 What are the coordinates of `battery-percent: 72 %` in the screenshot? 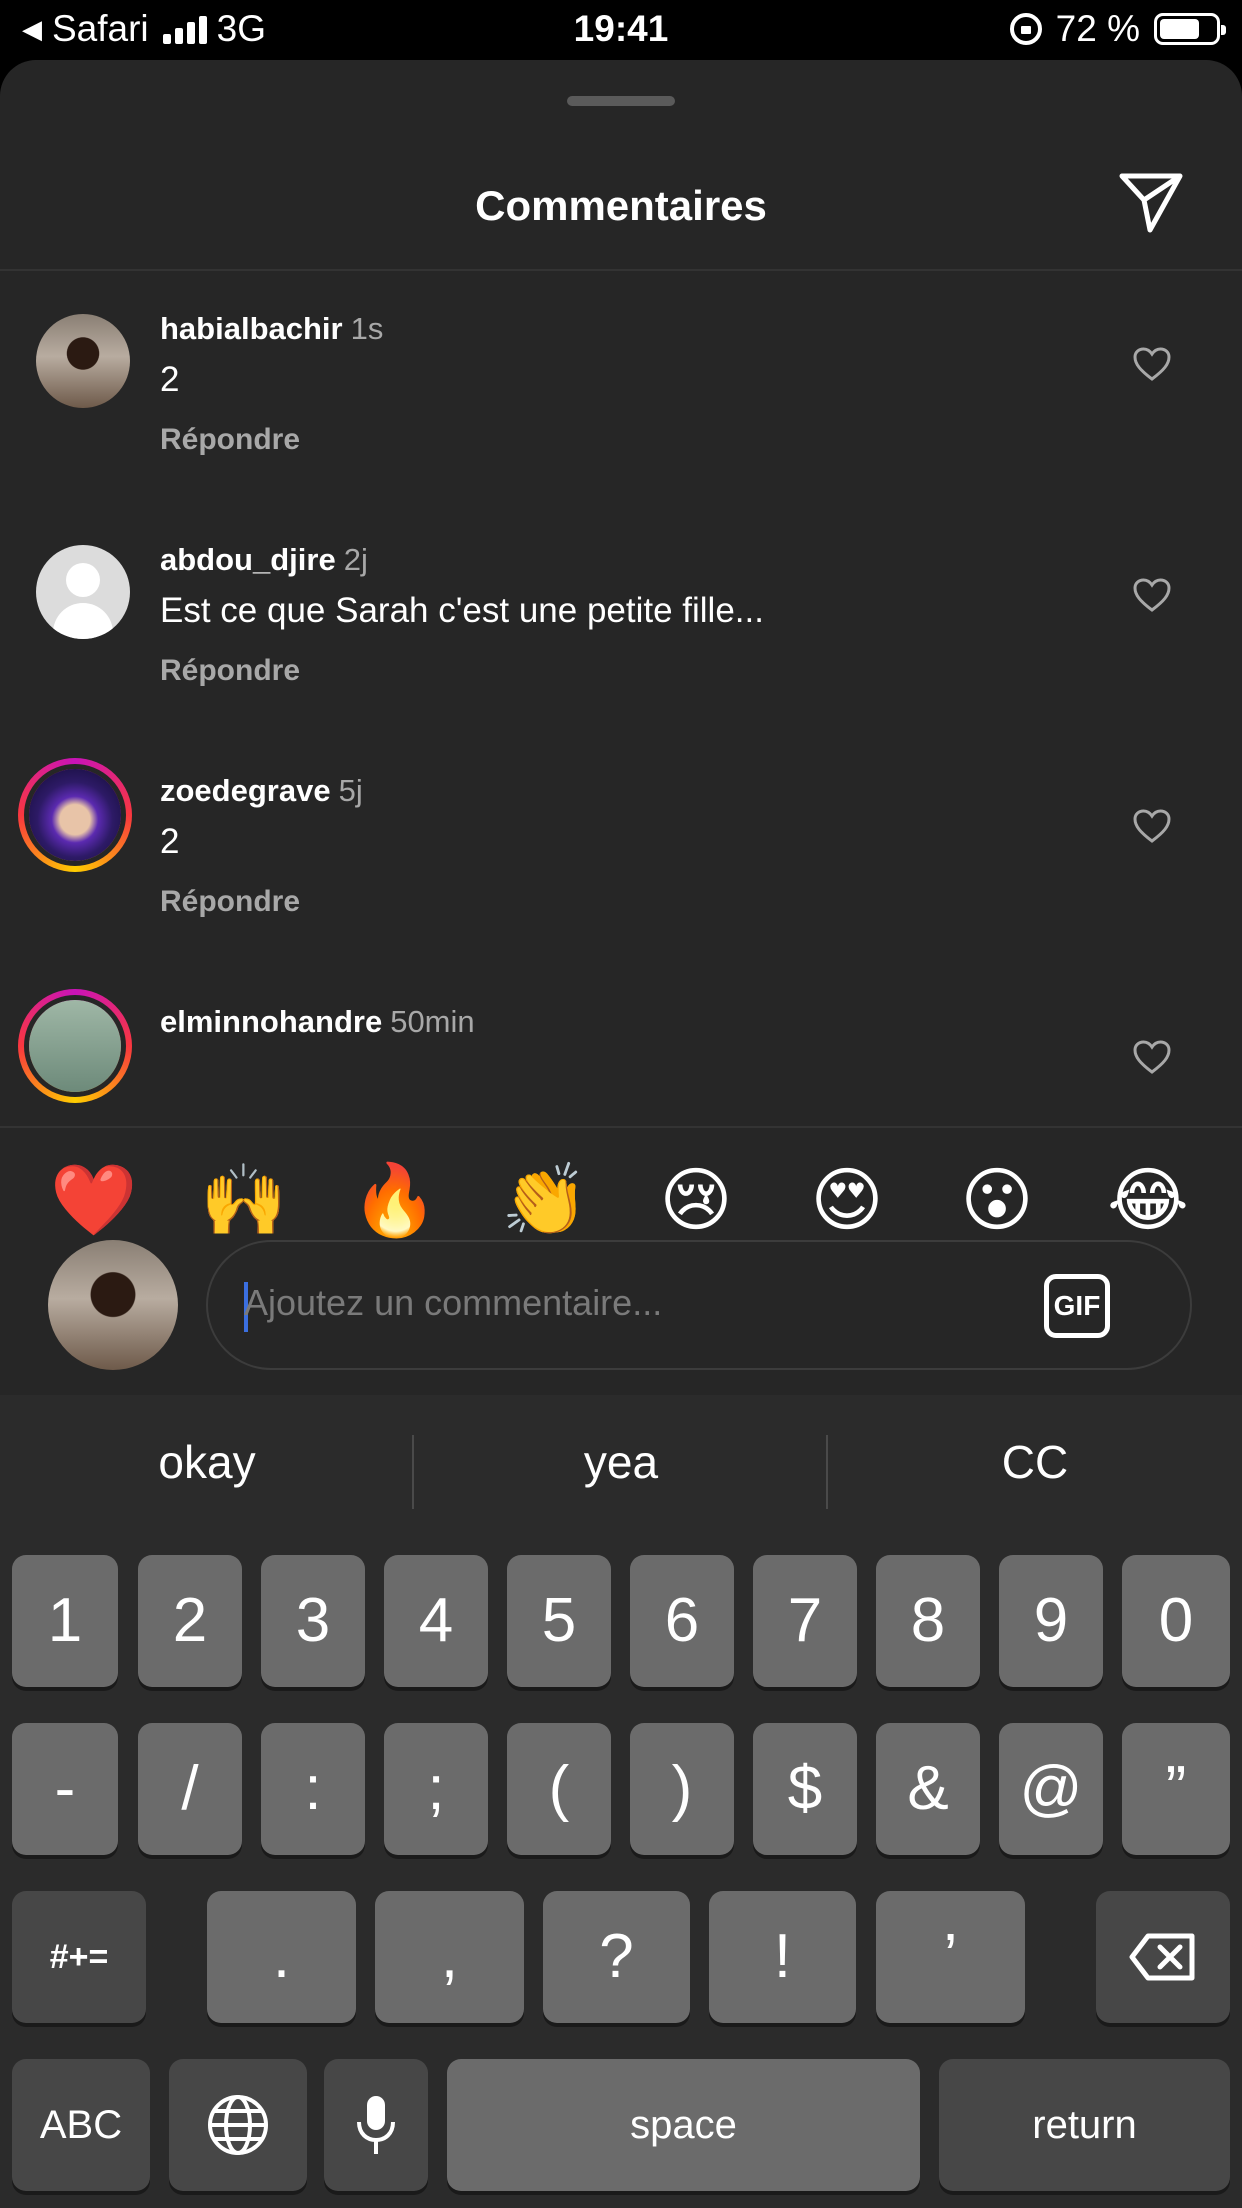 It's located at (1097, 28).